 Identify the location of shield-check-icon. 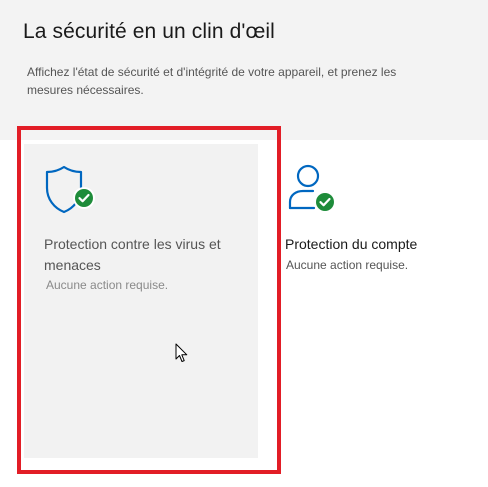
(72, 191).